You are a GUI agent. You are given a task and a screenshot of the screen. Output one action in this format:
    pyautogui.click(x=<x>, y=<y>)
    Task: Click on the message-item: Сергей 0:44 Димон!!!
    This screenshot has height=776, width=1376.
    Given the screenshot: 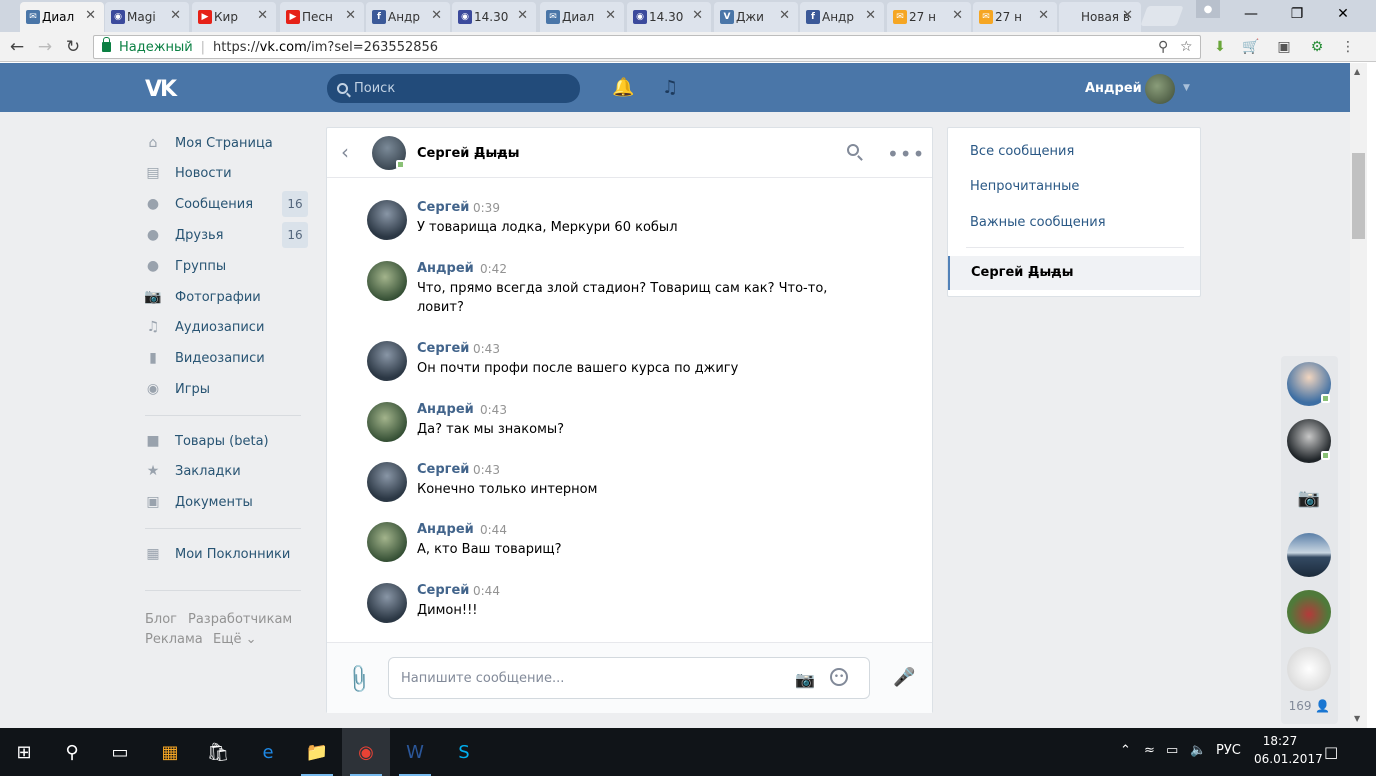 What is the action you would take?
    pyautogui.click(x=627, y=613)
    